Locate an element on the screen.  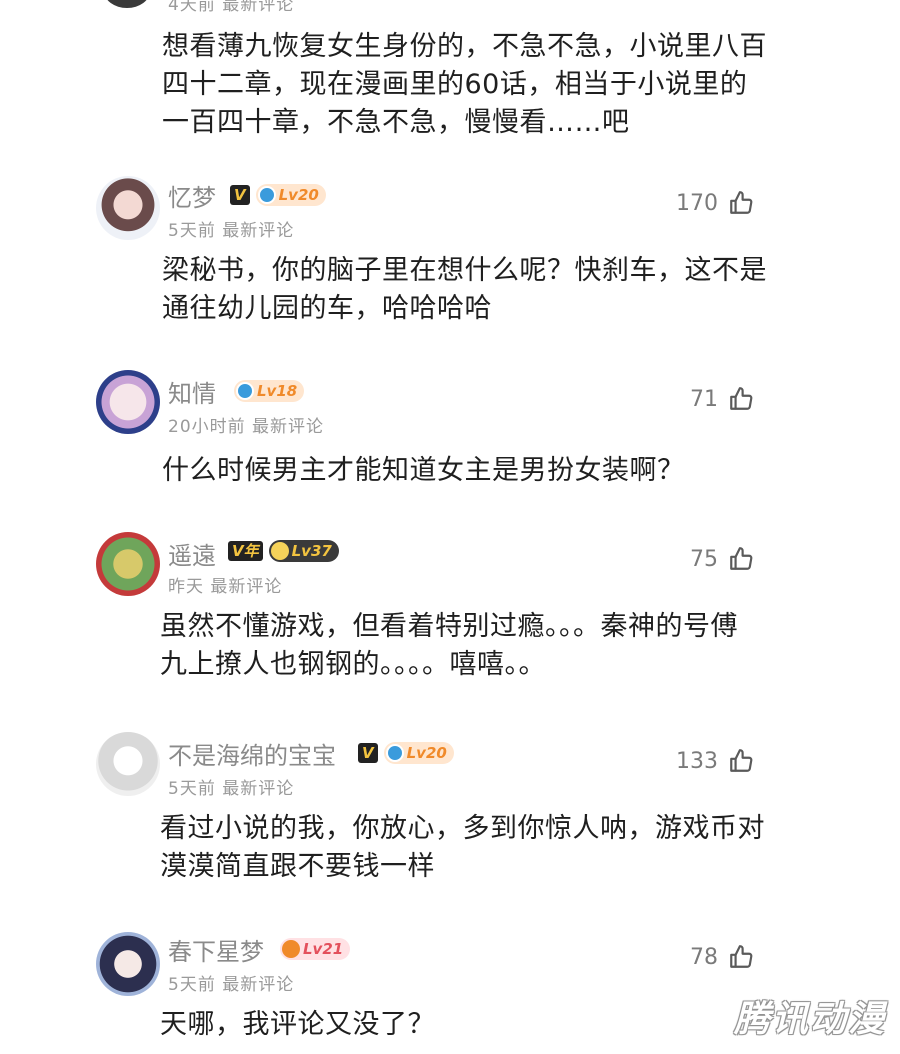
comment-line: 什么时候男主才能知道女主是男扮女装啊？ is located at coordinates (423, 470).